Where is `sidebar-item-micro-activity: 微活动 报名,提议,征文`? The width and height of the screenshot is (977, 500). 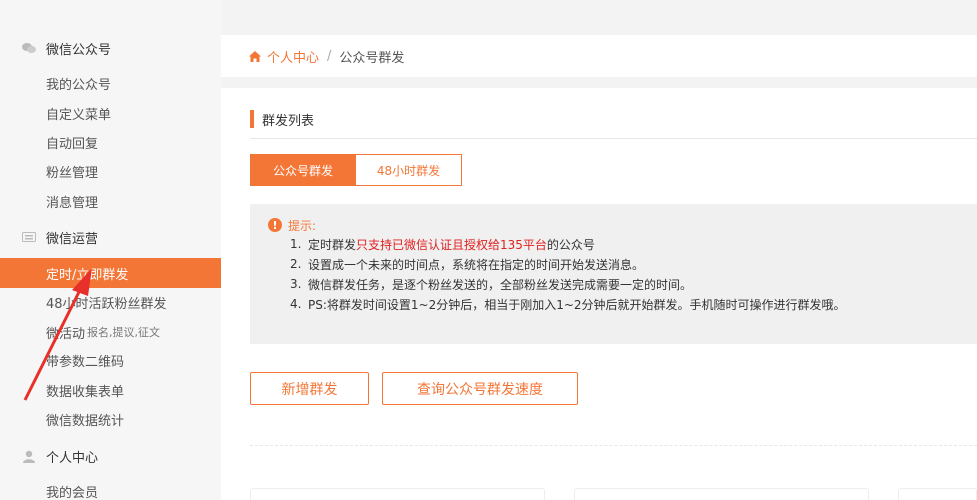
sidebar-item-micro-activity: 微活动 报名,提议,征文 is located at coordinates (110, 332).